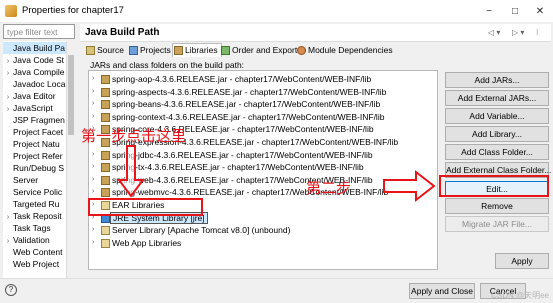  What do you see at coordinates (442, 291) in the screenshot?
I see `apply-and-close-button: Apply and Close` at bounding box center [442, 291].